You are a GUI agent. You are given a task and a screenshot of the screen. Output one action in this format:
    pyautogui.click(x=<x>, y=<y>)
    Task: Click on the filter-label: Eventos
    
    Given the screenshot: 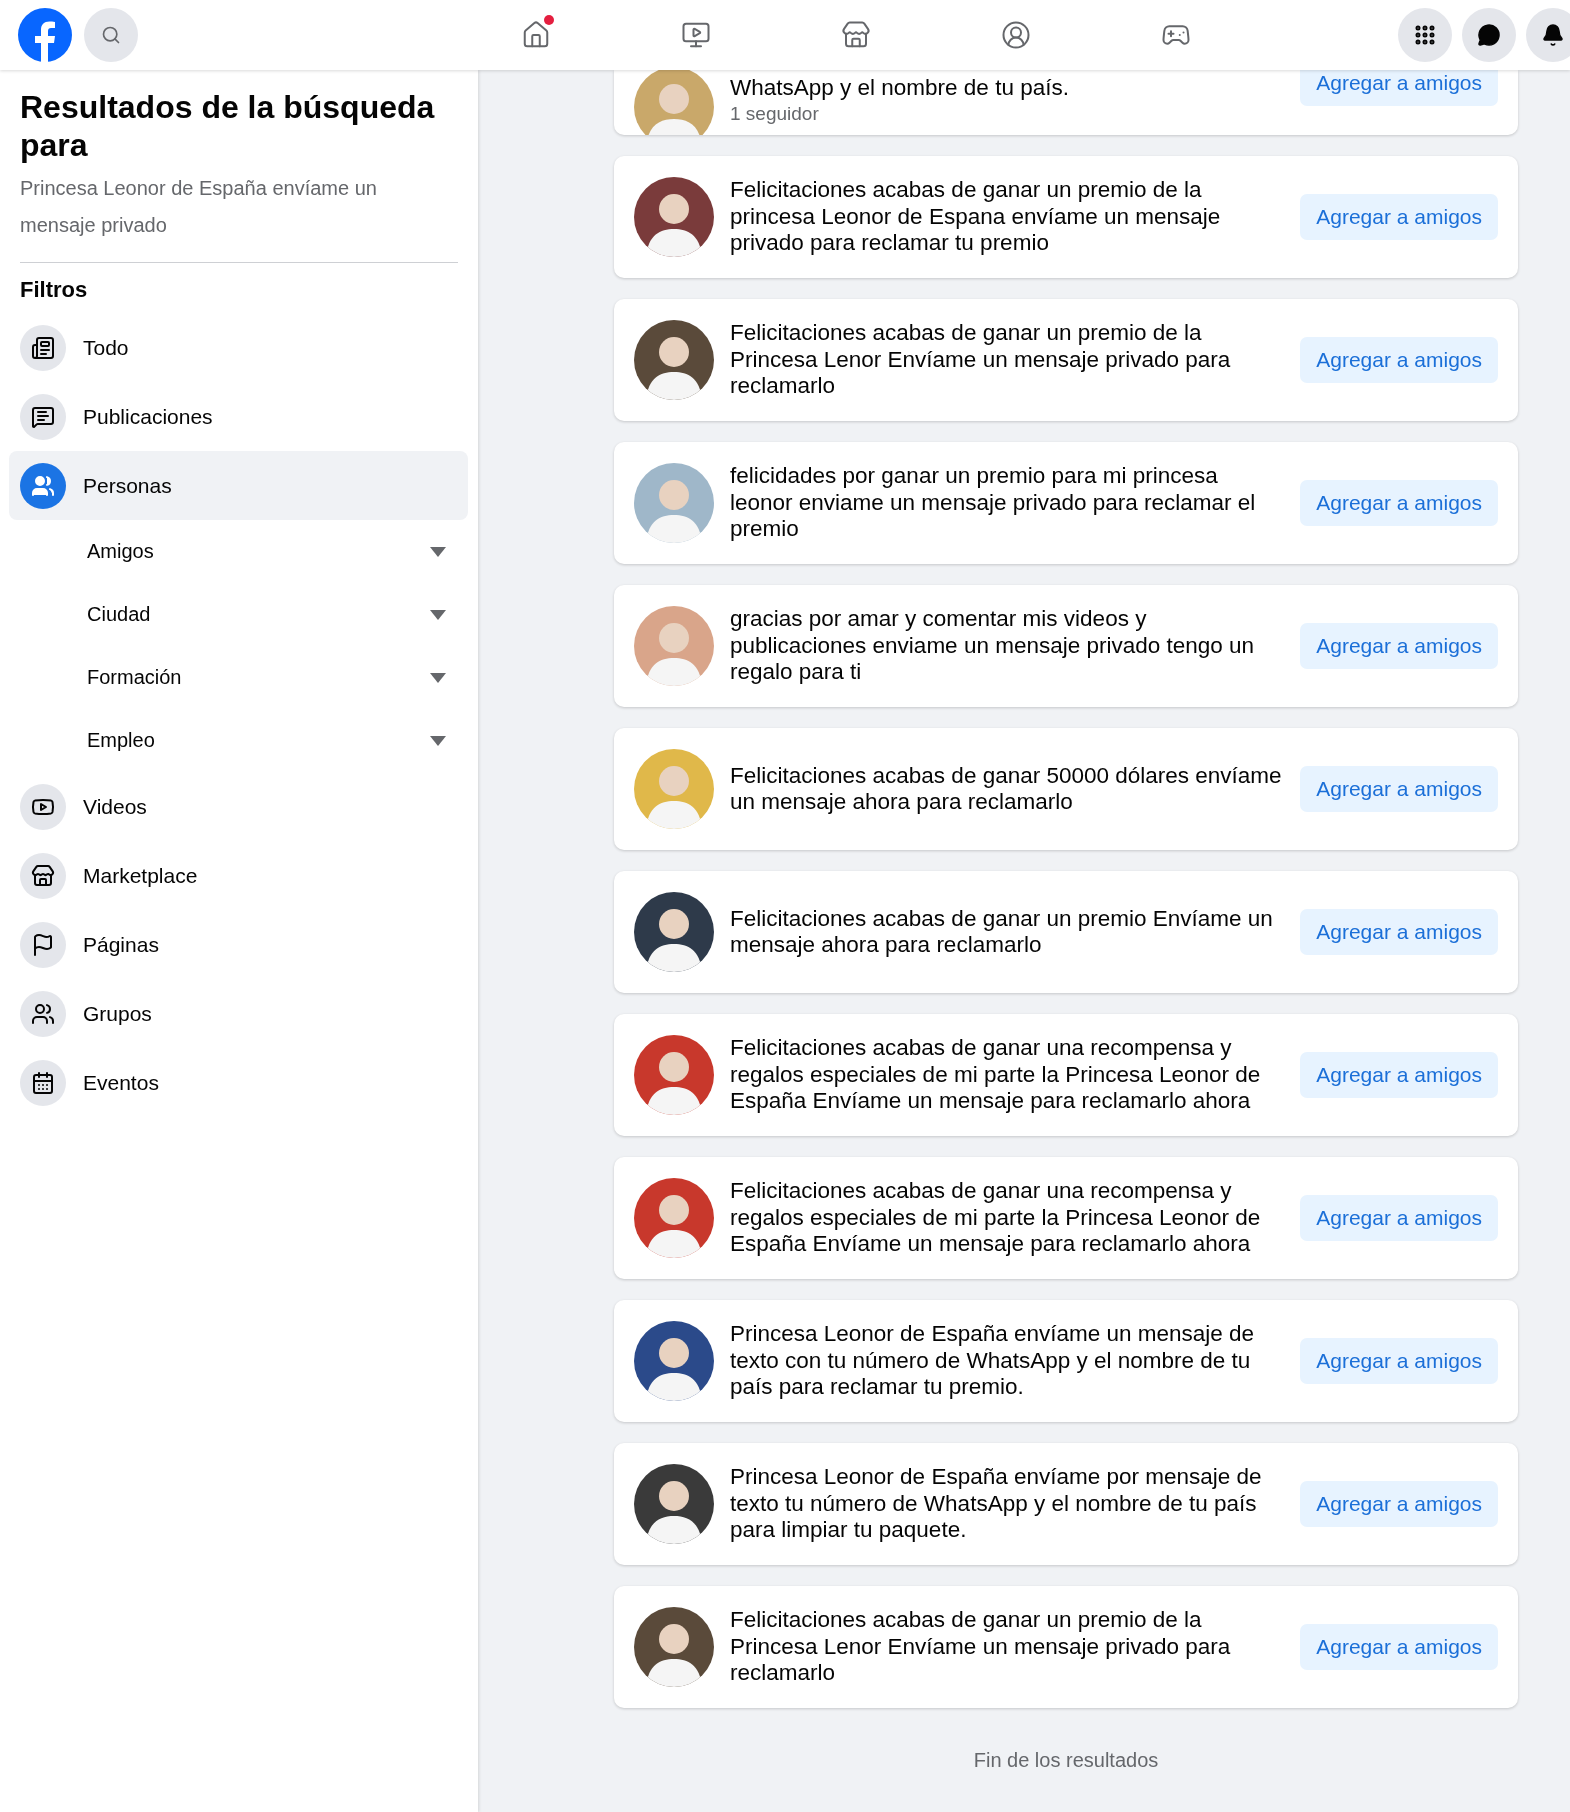 What is the action you would take?
    pyautogui.click(x=121, y=1082)
    